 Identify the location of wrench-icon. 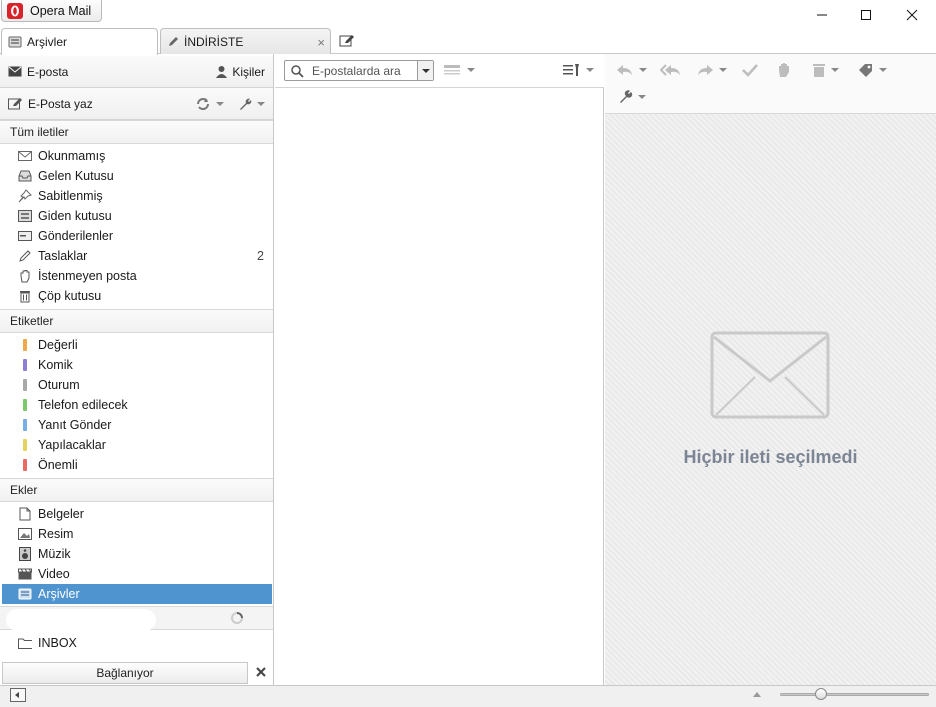
(626, 96).